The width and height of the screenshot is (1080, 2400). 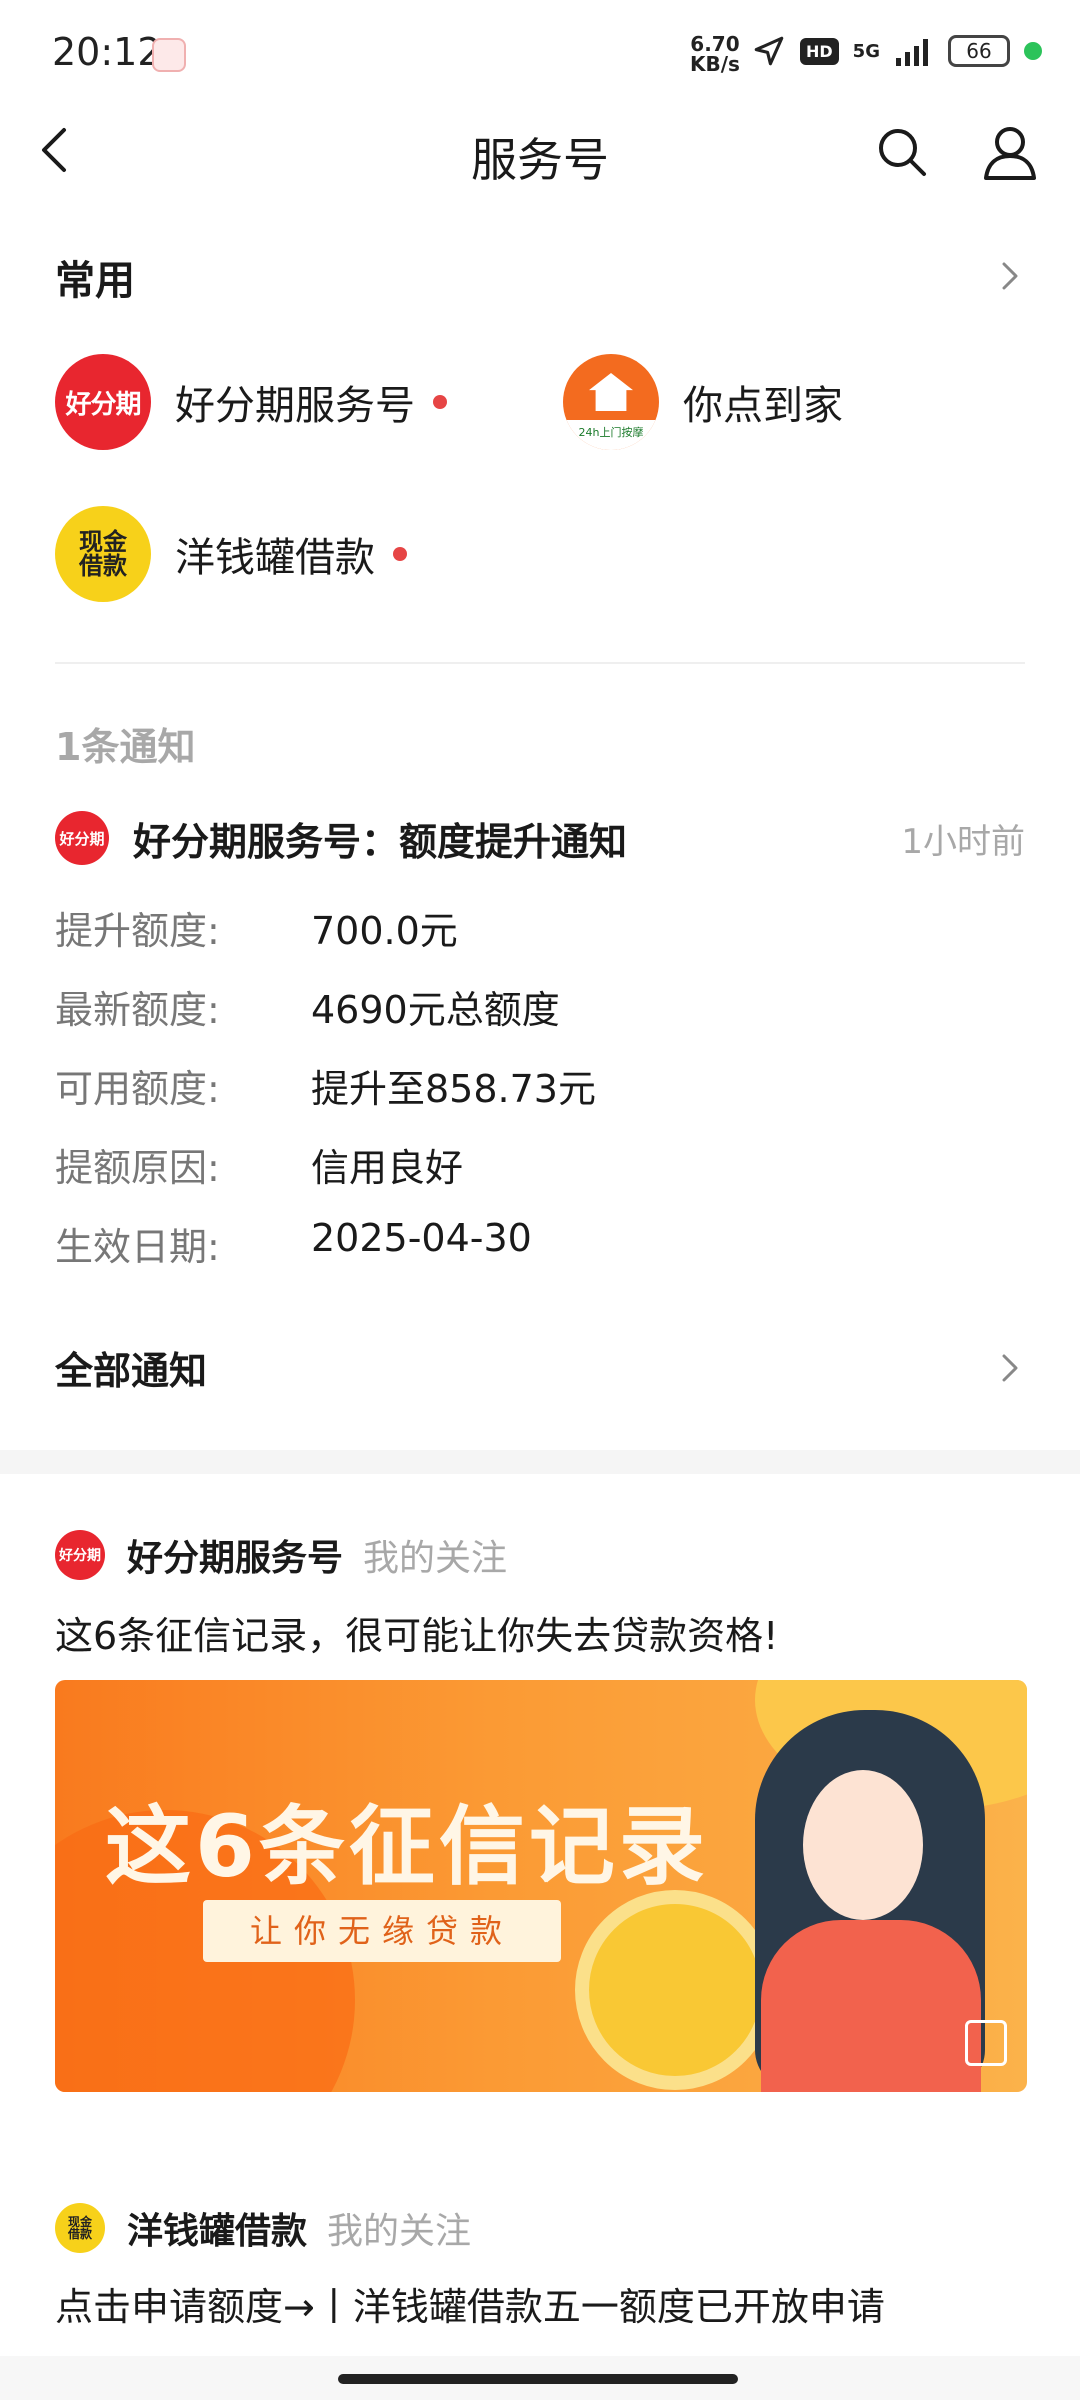 I want to click on notice-field: 提额原因: 信用良好, so click(x=540, y=1167).